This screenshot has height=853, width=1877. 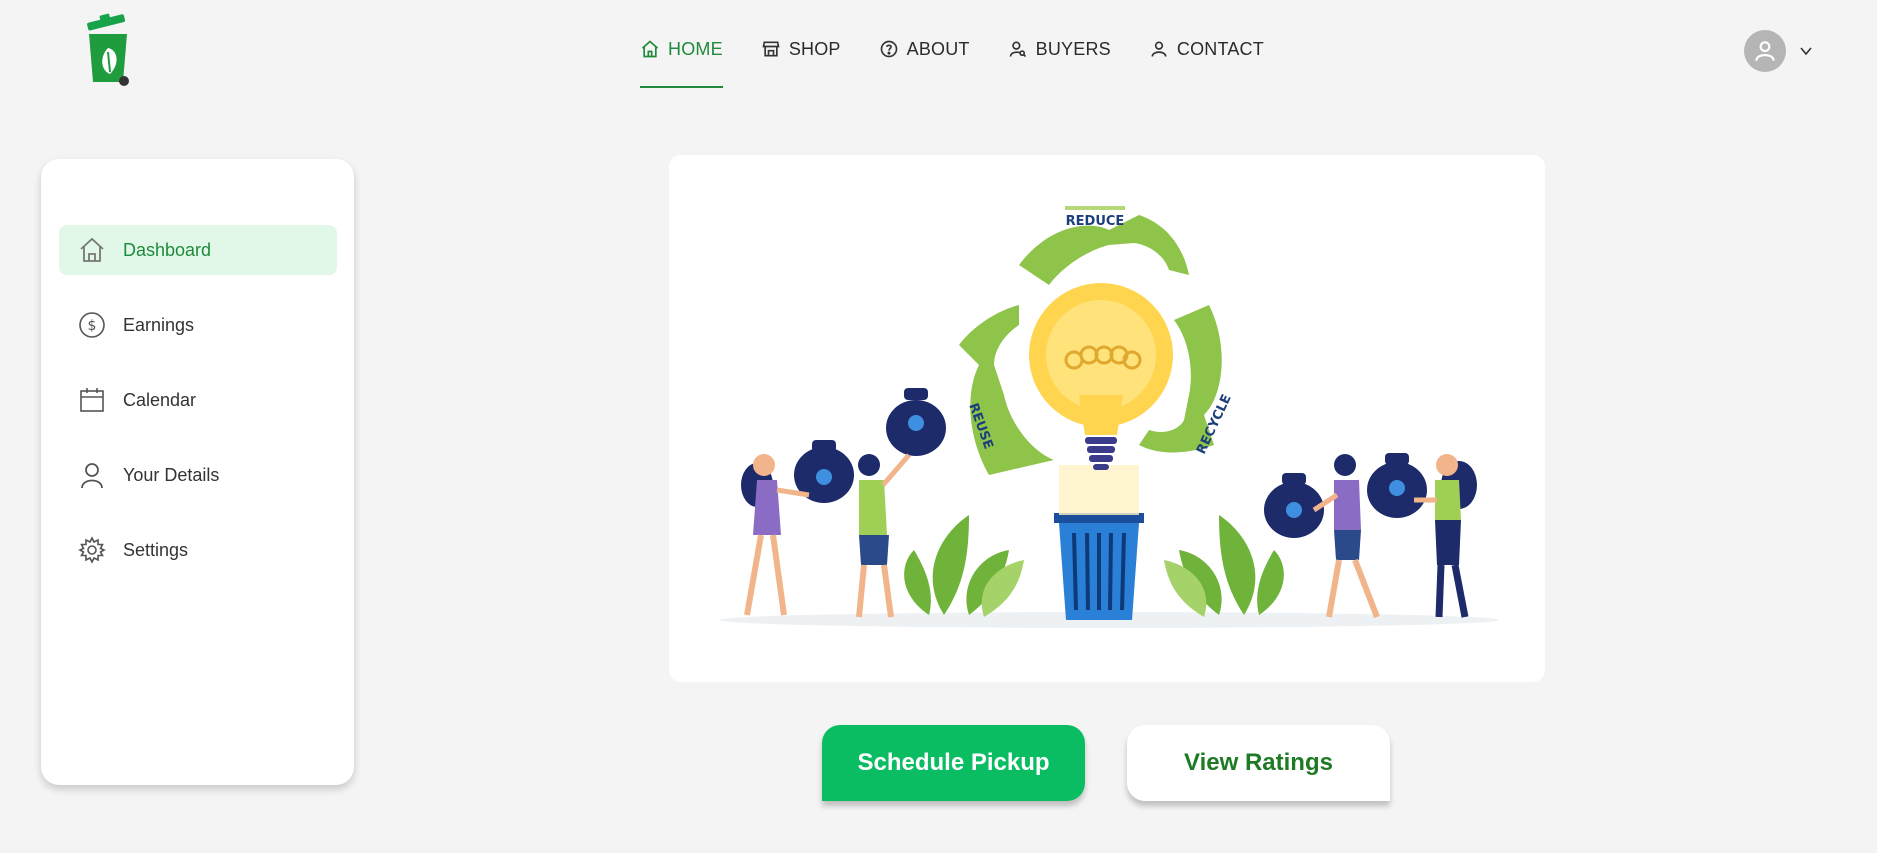 I want to click on calendar-icon, so click(x=92, y=400).